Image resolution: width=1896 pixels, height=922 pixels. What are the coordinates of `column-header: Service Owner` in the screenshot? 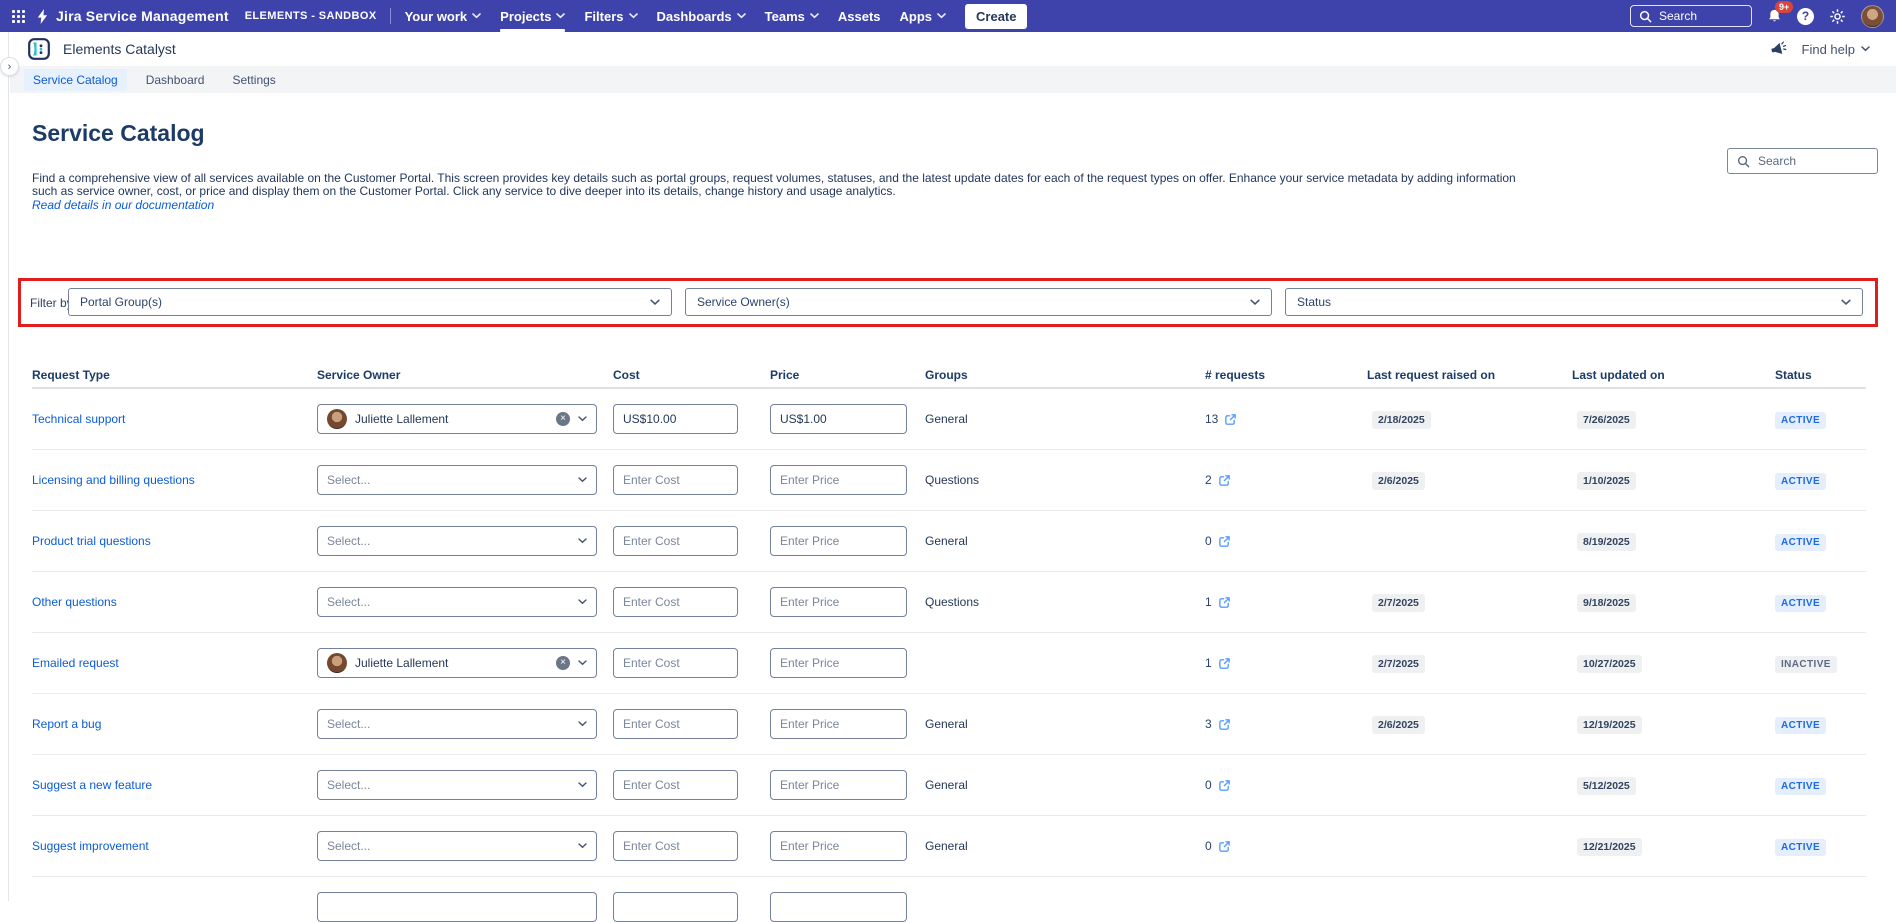 It's located at (359, 375).